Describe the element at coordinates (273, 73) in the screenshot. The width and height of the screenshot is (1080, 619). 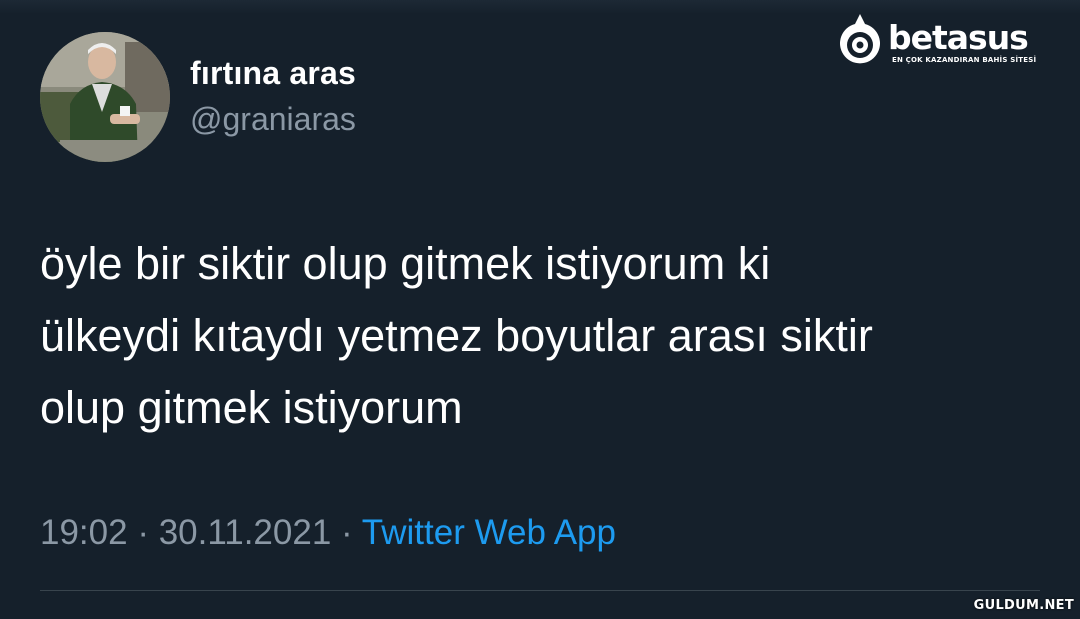
I see `author-display-name: fırtına aras` at that location.